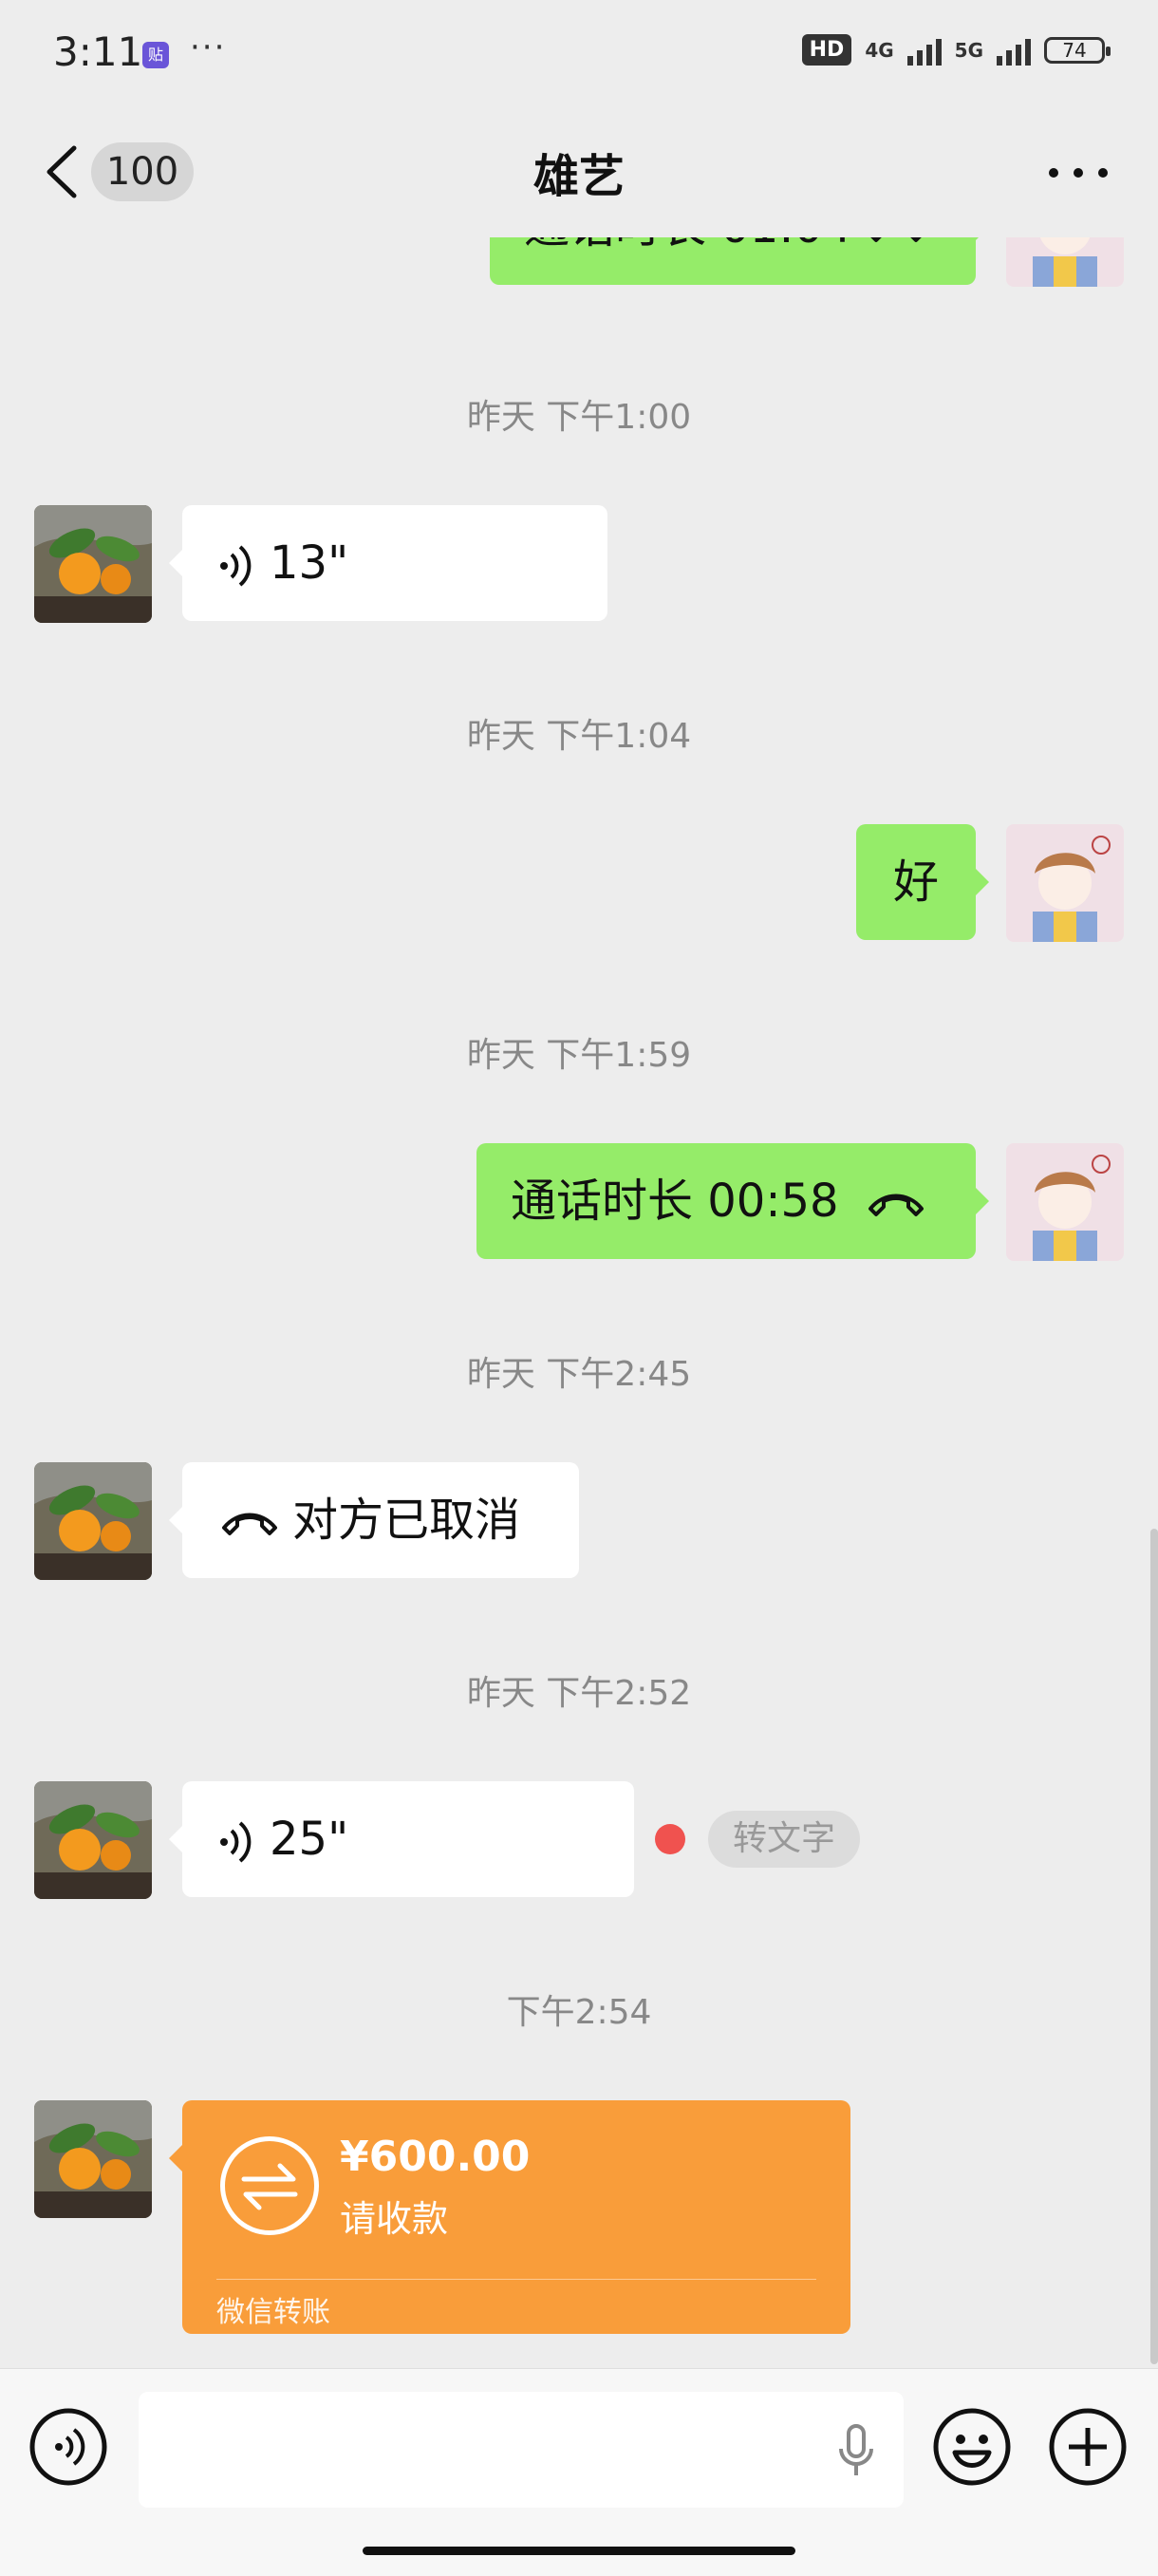 The width and height of the screenshot is (1158, 2576). What do you see at coordinates (388, 563) in the screenshot?
I see `voice-message-bubble: 13"` at bounding box center [388, 563].